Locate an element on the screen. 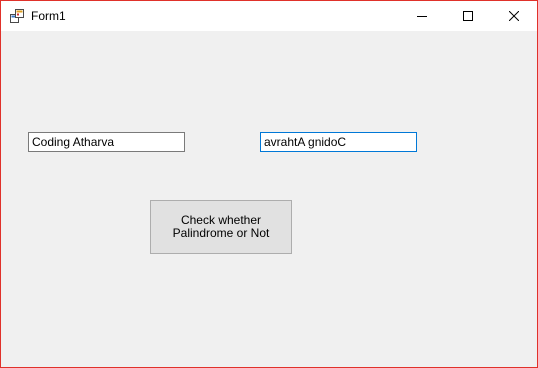  title-bar: Form1 is located at coordinates (269, 16).